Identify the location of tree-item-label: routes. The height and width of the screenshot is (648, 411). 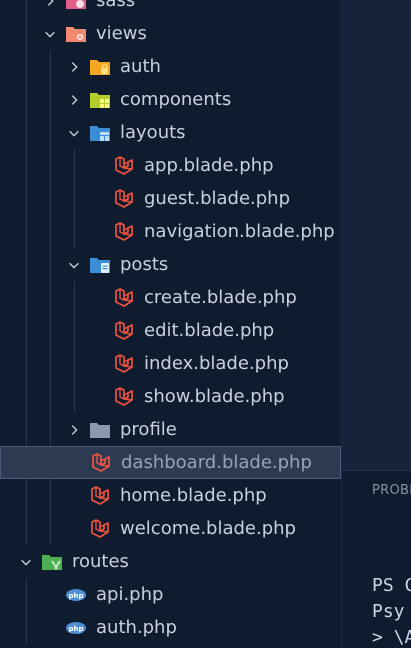
(100, 561).